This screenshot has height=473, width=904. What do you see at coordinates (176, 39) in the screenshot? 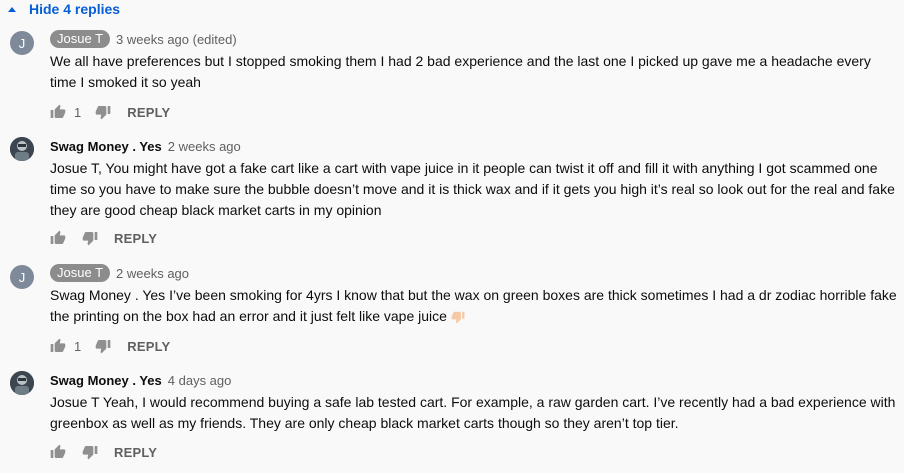
I see `comment-time: 3 weeks ago (edited)` at bounding box center [176, 39].